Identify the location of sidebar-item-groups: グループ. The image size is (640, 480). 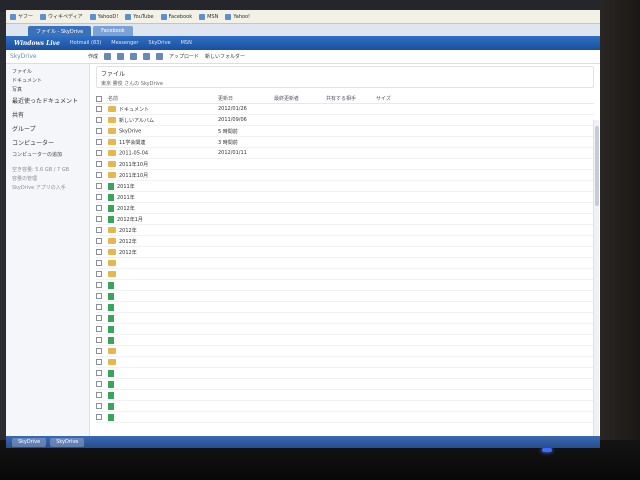
(47, 130).